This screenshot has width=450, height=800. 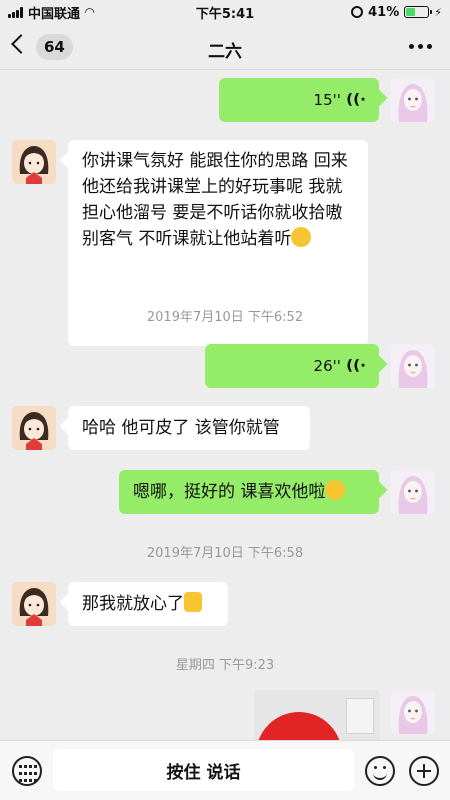 I want to click on incoming-message: 哈哈 他可皮了 该管你就管, so click(x=189, y=428).